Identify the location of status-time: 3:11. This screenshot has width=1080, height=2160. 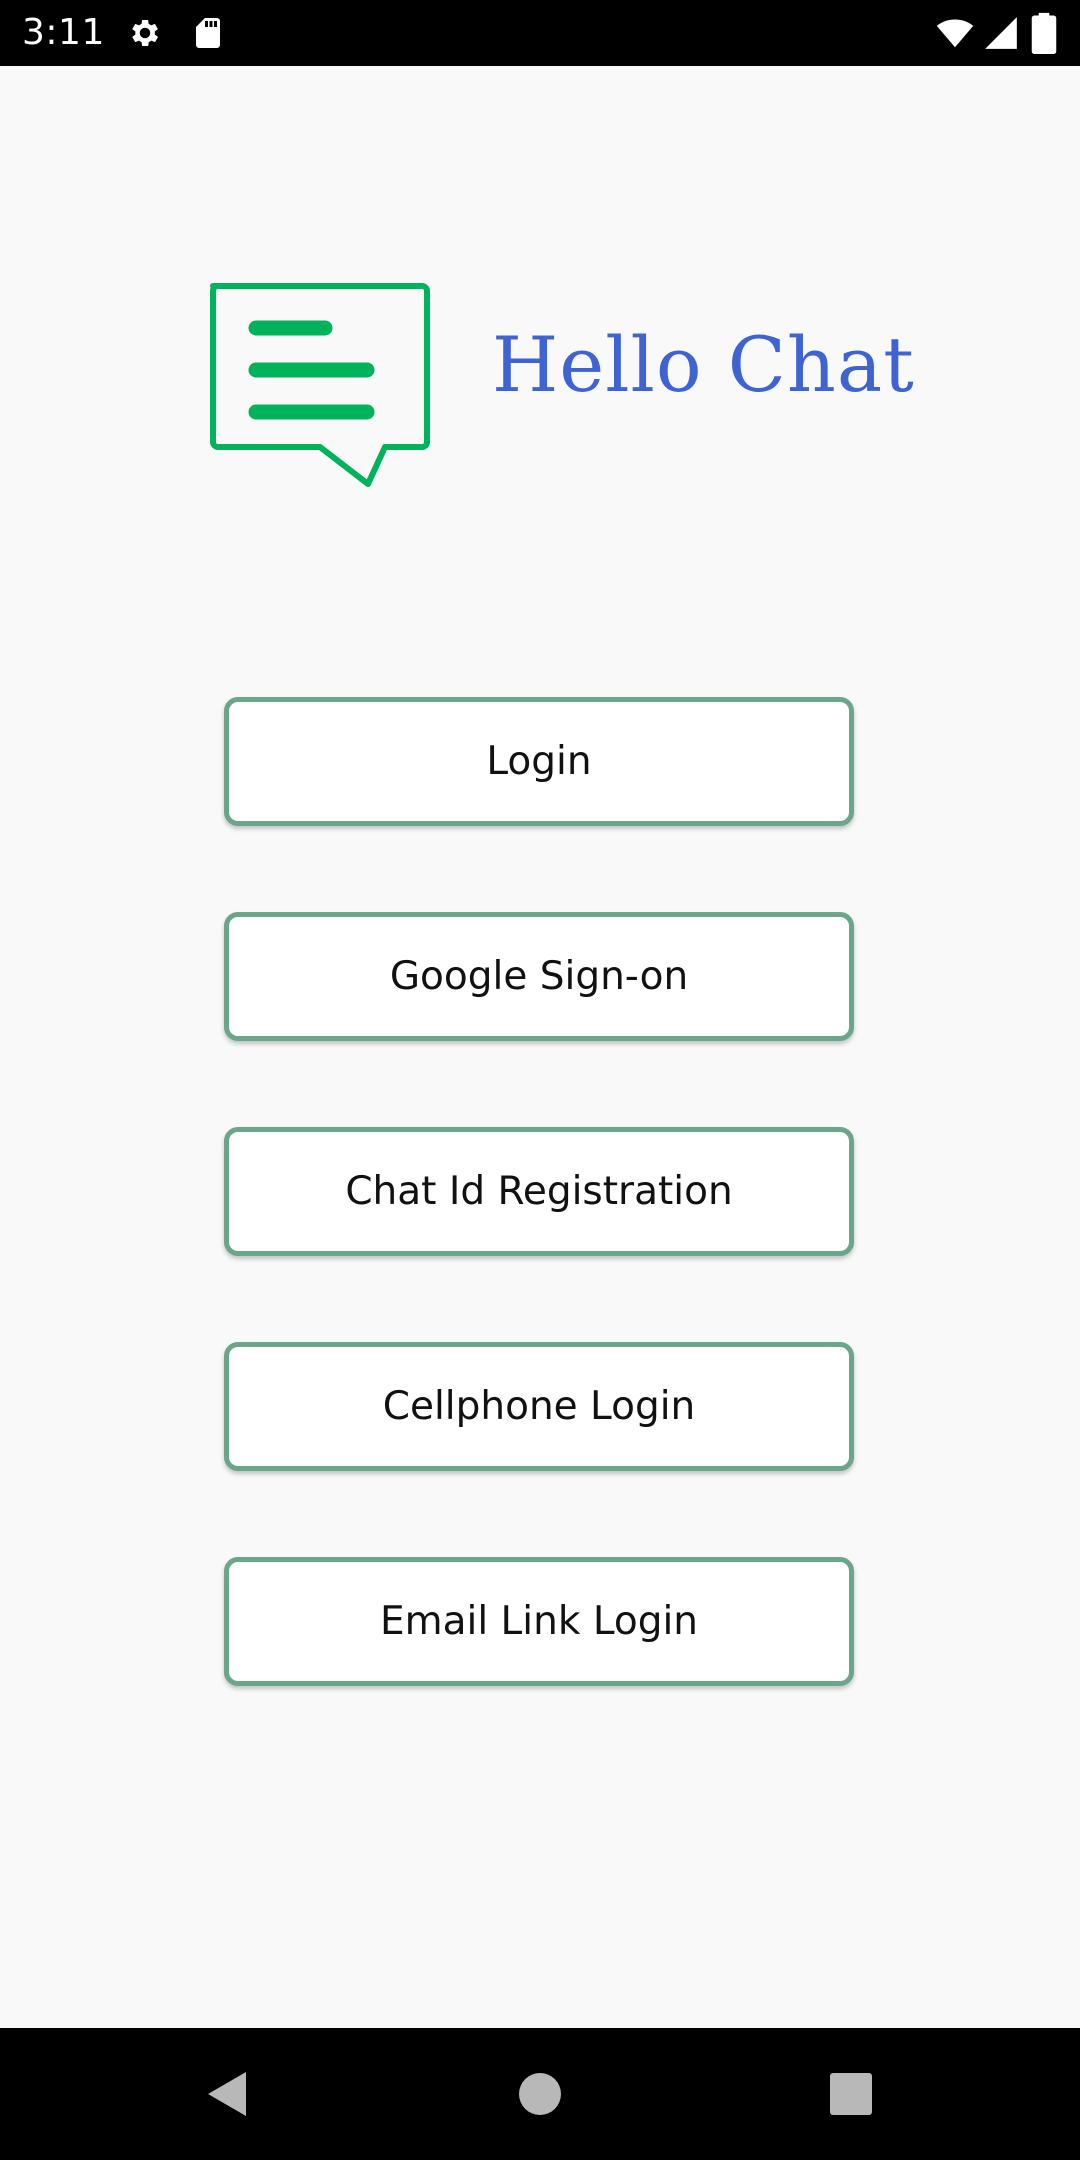
(63, 32).